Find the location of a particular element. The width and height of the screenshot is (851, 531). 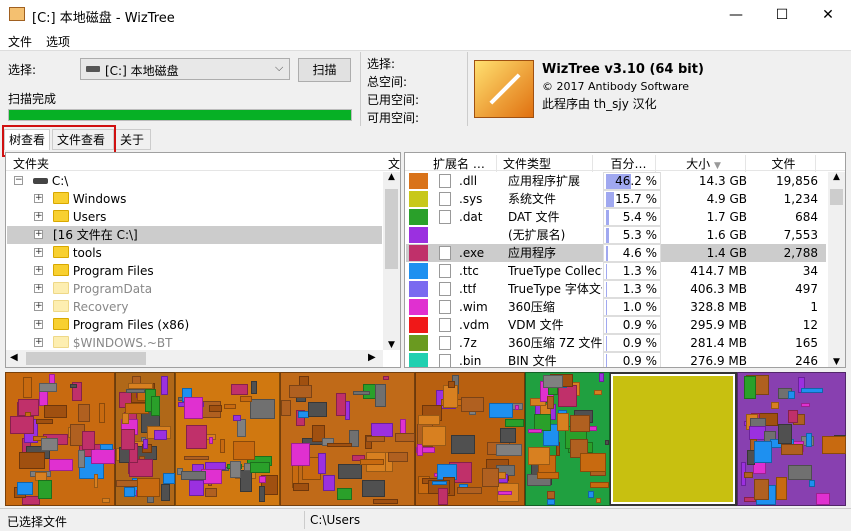

drive-select: [C:] 本地磁盘 ⌵ is located at coordinates (185, 69).